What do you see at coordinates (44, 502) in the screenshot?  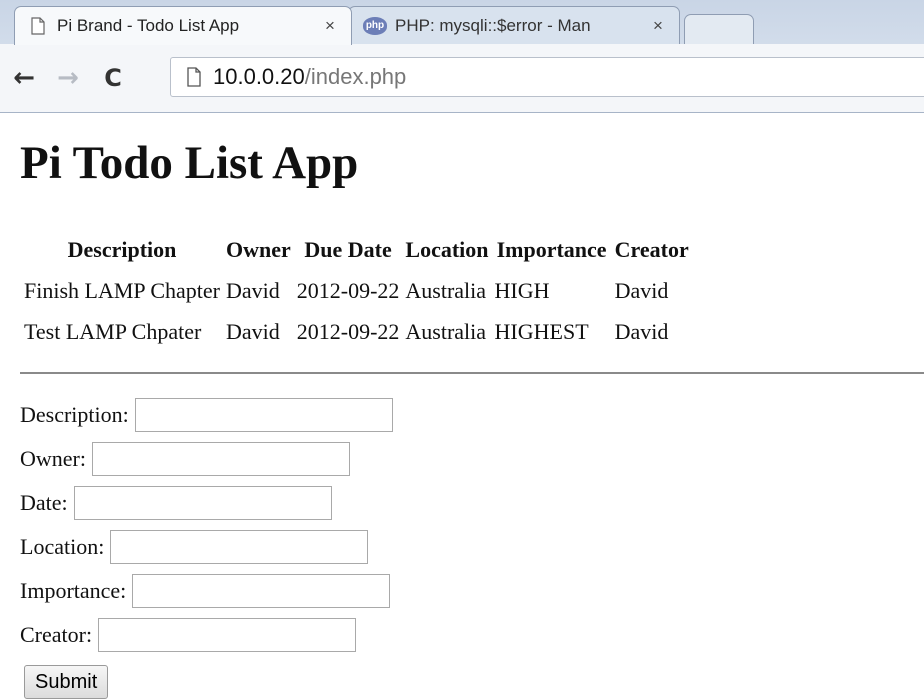 I see `date-label: Date:` at bounding box center [44, 502].